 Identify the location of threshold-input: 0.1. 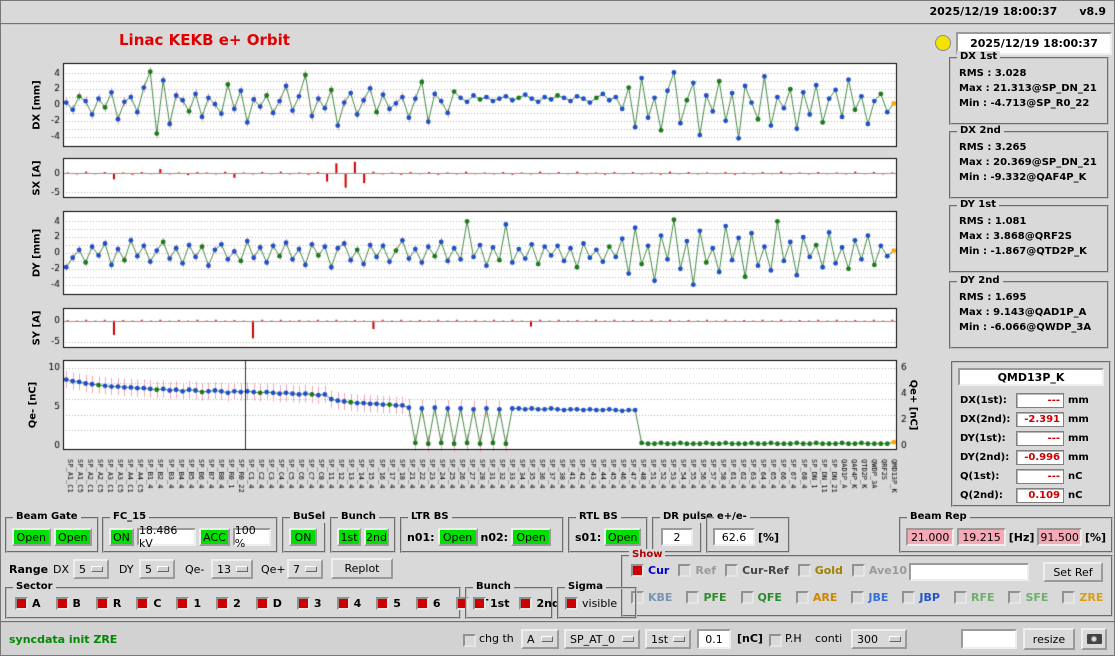
(714, 639).